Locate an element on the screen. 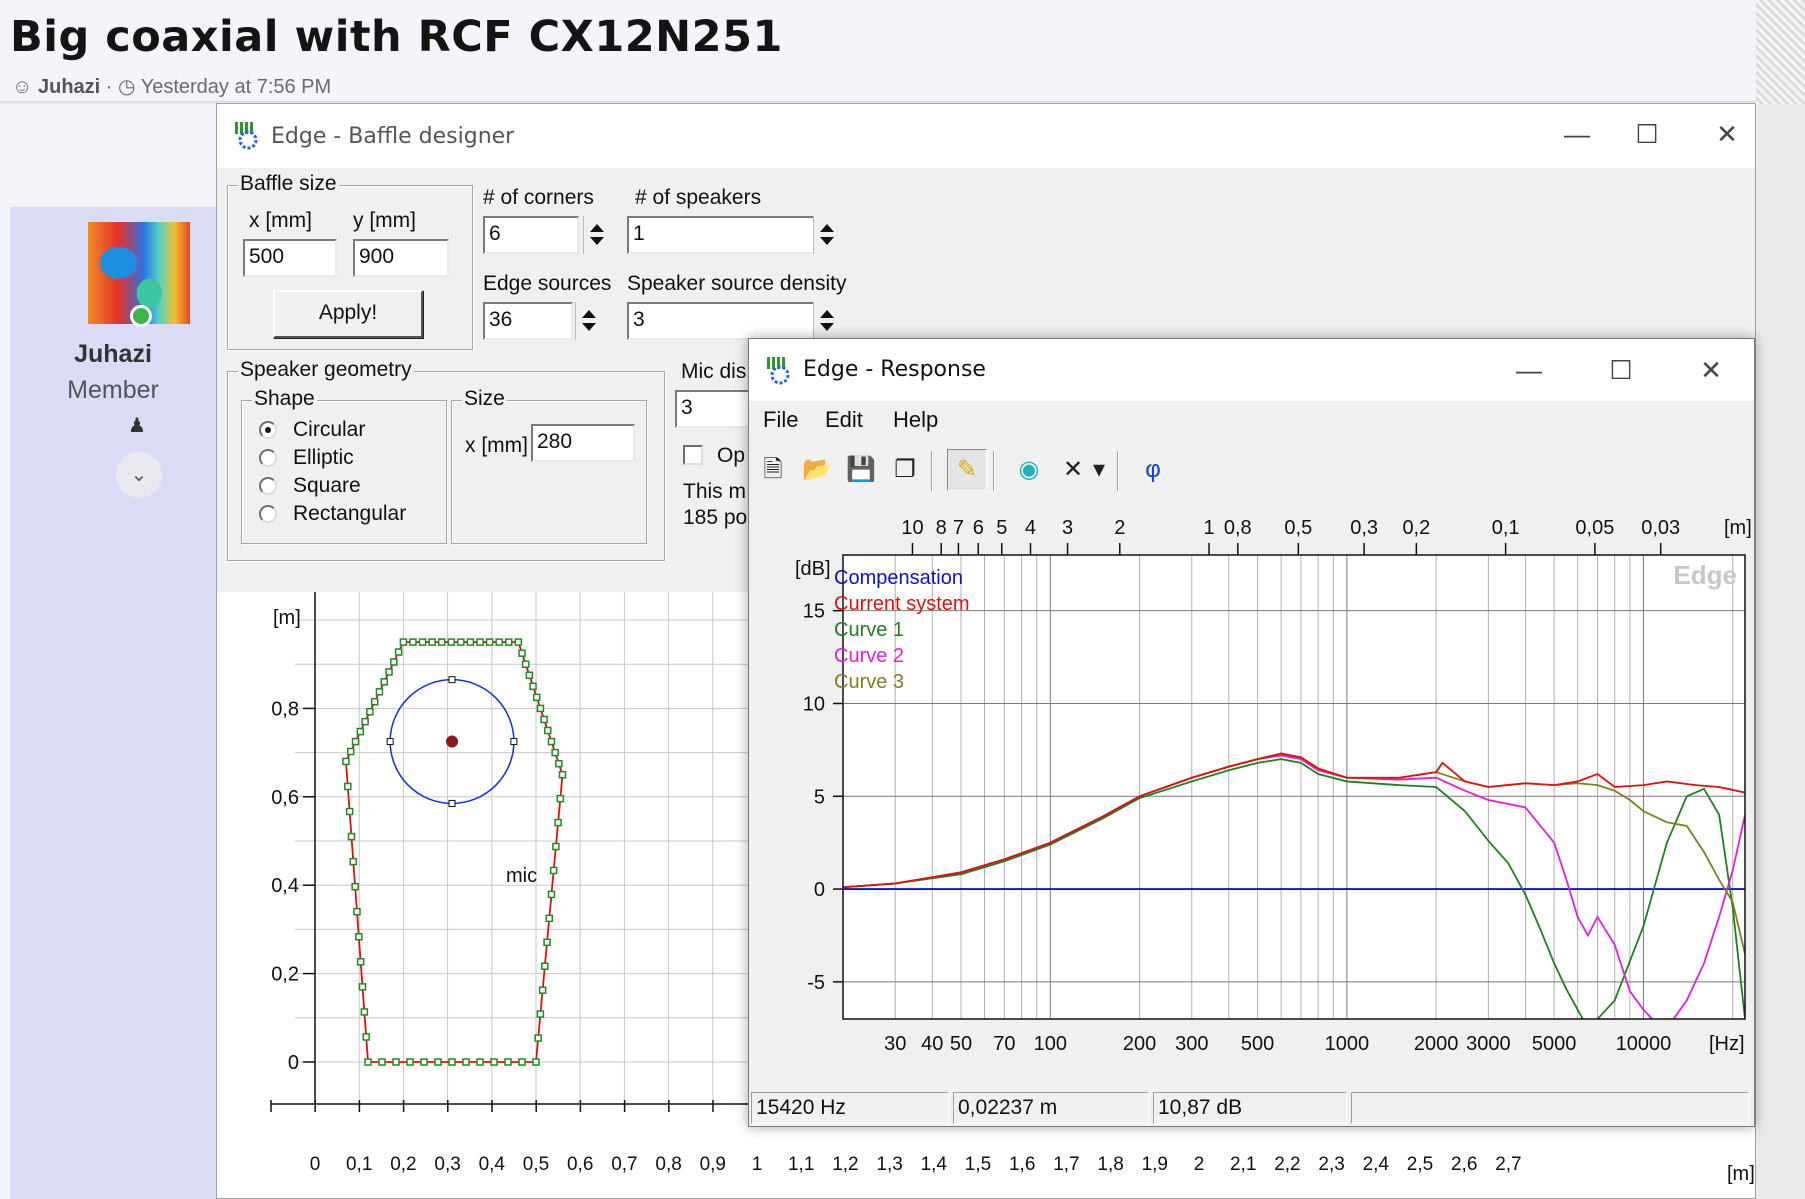 Image resolution: width=1805 pixels, height=1199 pixels. baffle-size-label: Baffle size is located at coordinates (288, 184).